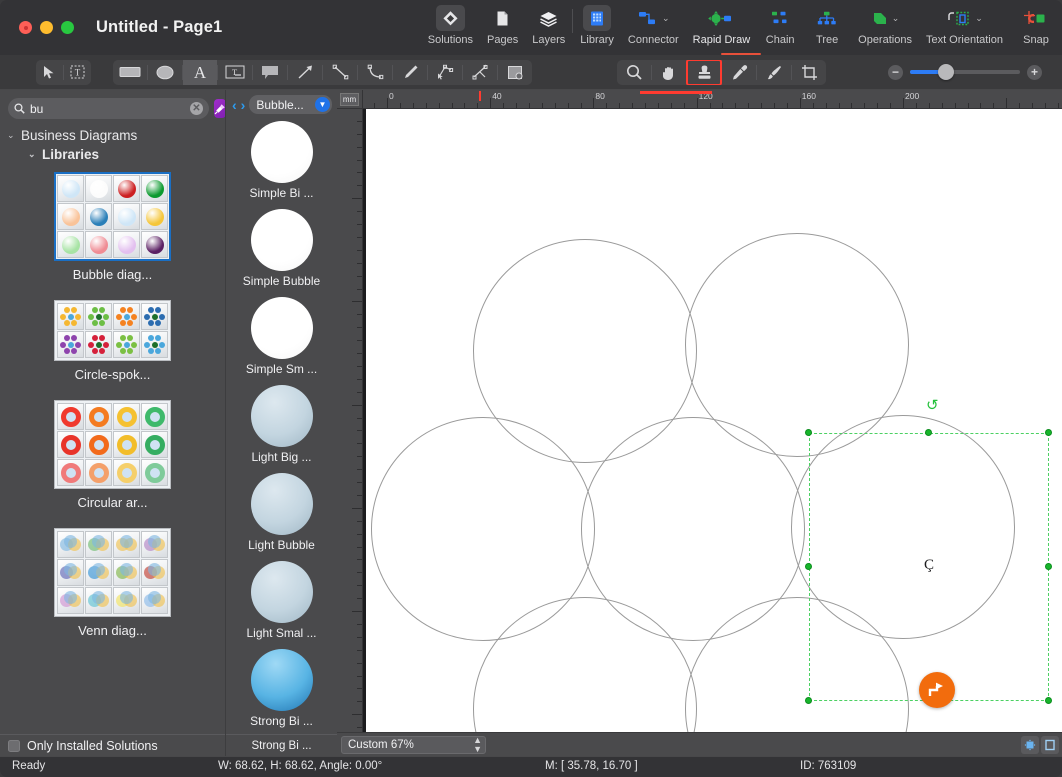  Describe the element at coordinates (1050, 744) in the screenshot. I see `fit-width-icon` at that location.